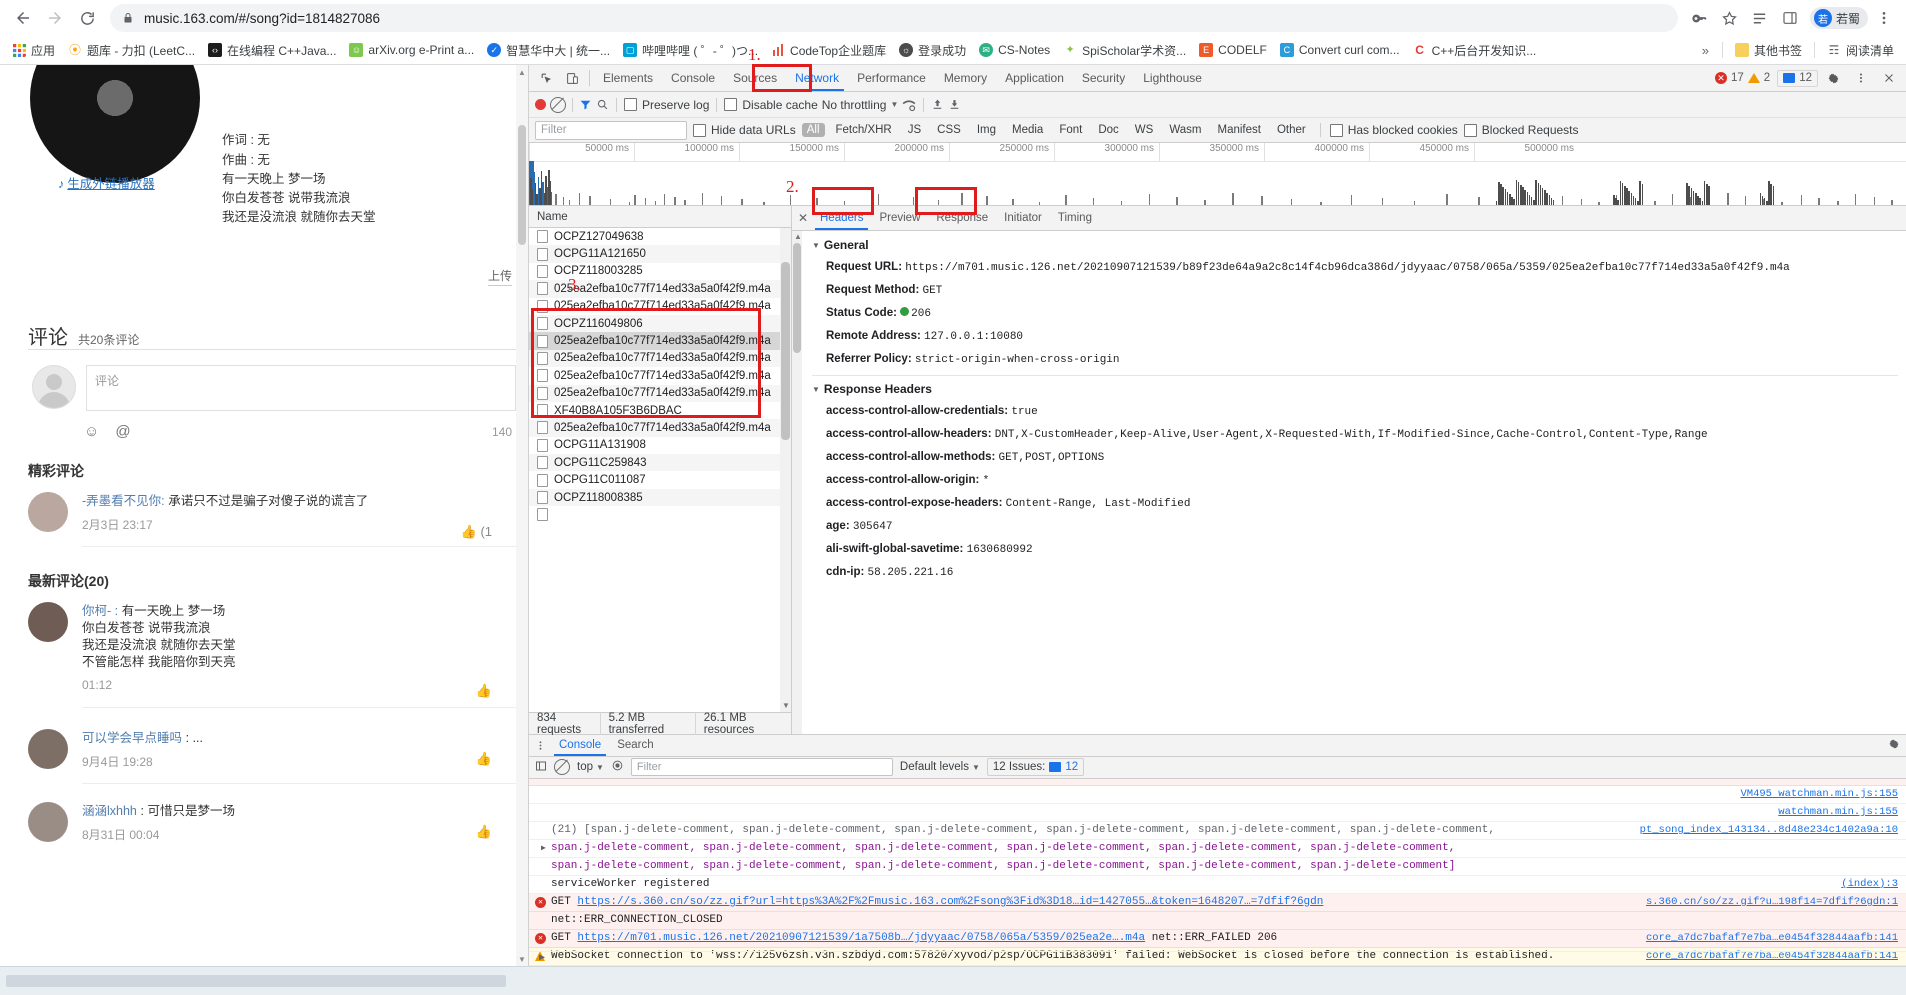  What do you see at coordinates (1772, 938) in the screenshot?
I see `log-source-link: core_a7dc7bafaf7e7ba…e0454f32844aafb:141` at bounding box center [1772, 938].